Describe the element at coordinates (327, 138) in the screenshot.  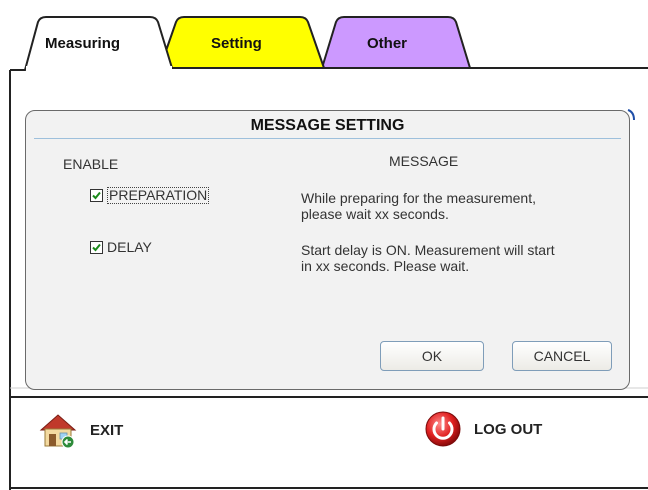
I see `title-divider` at that location.